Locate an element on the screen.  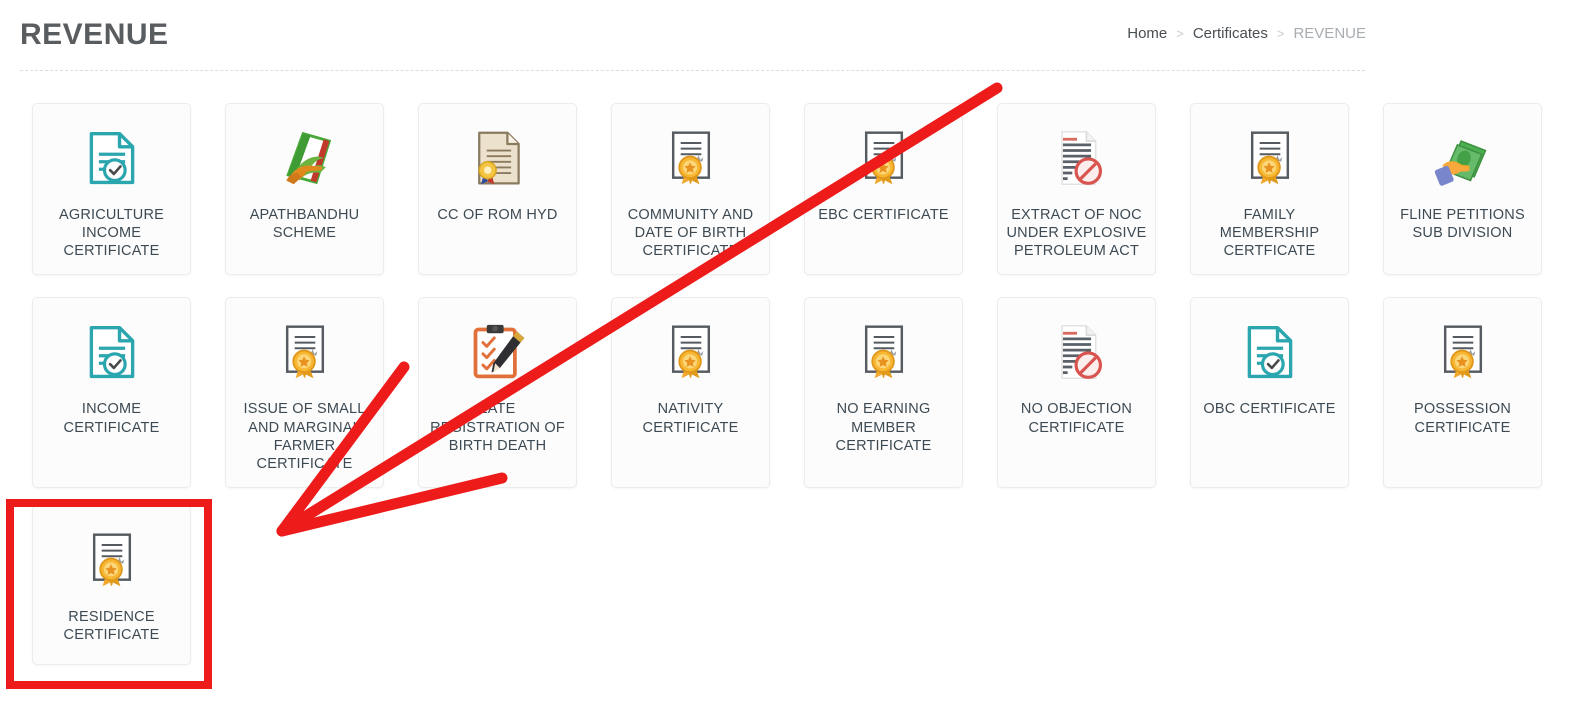
beige-document-seal-icon is located at coordinates (498, 158).